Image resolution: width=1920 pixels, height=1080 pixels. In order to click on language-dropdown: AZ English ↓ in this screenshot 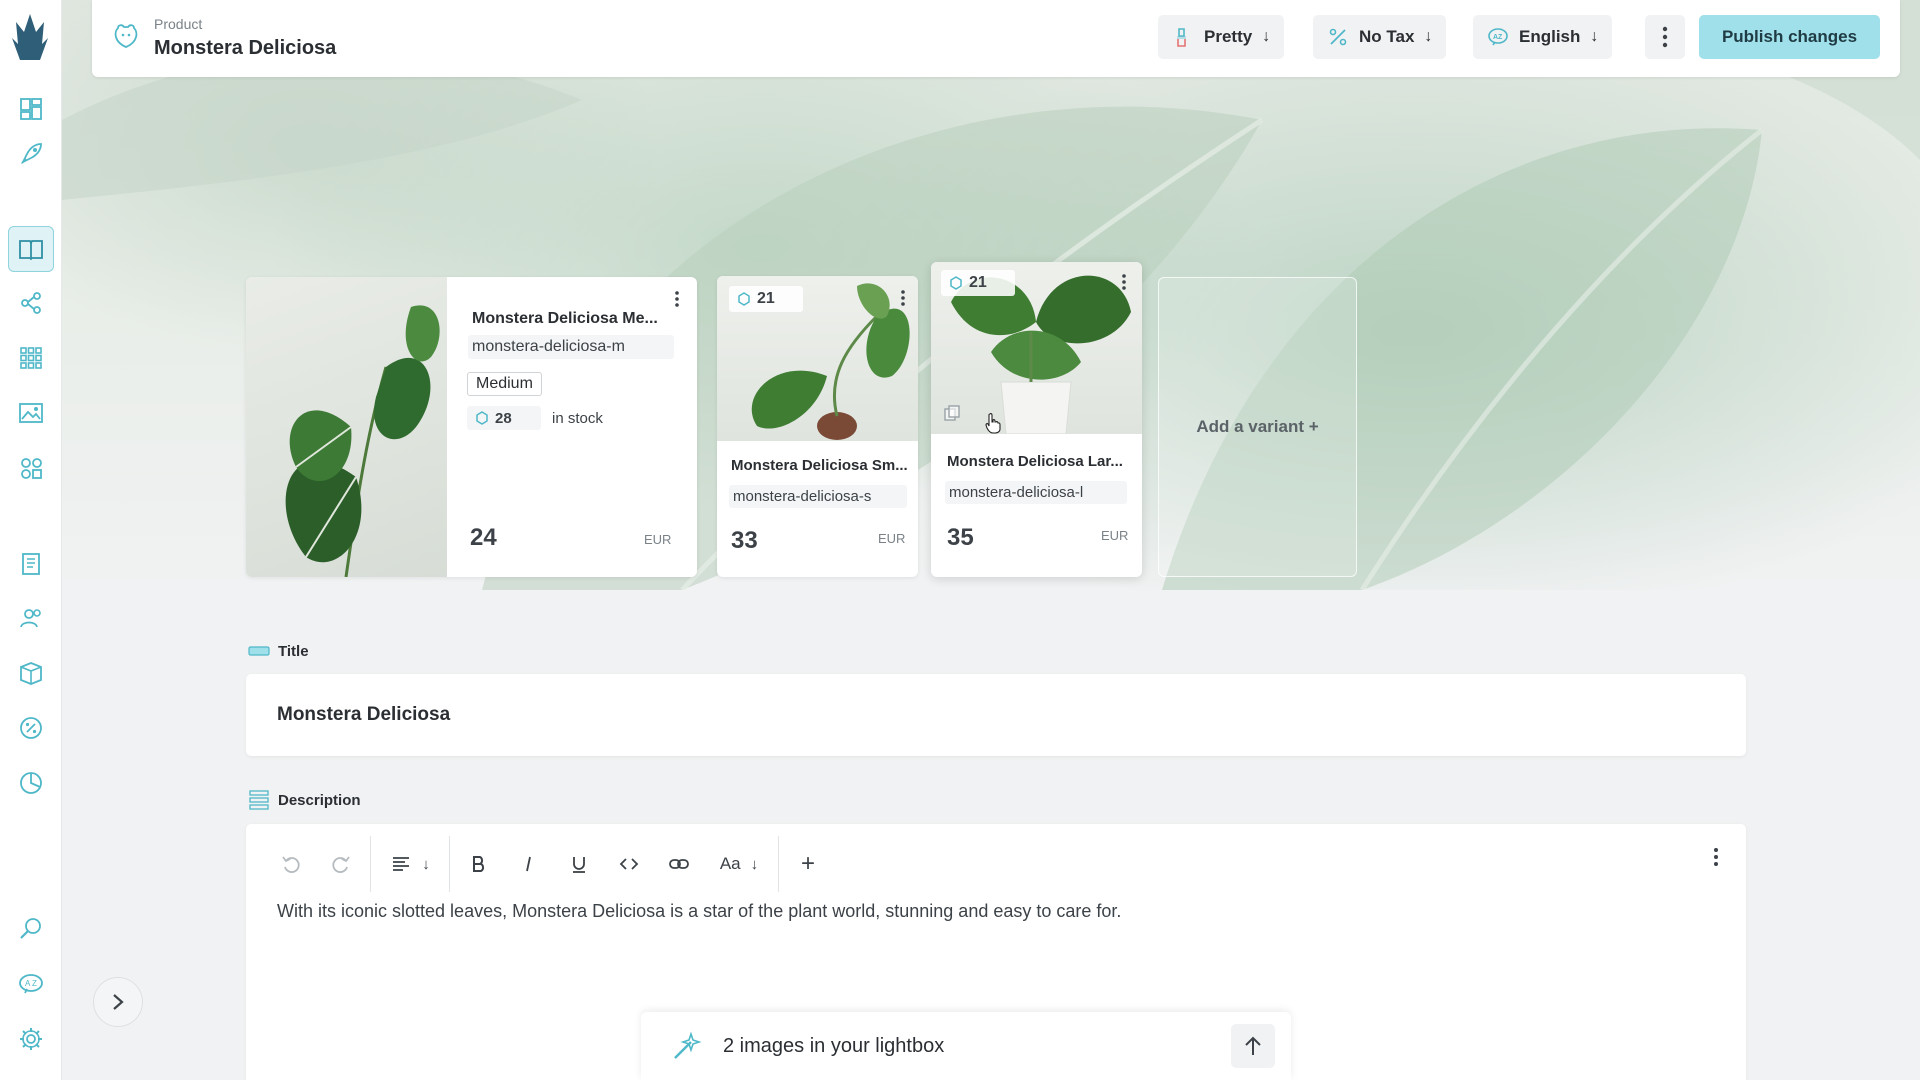, I will do `click(1543, 37)`.